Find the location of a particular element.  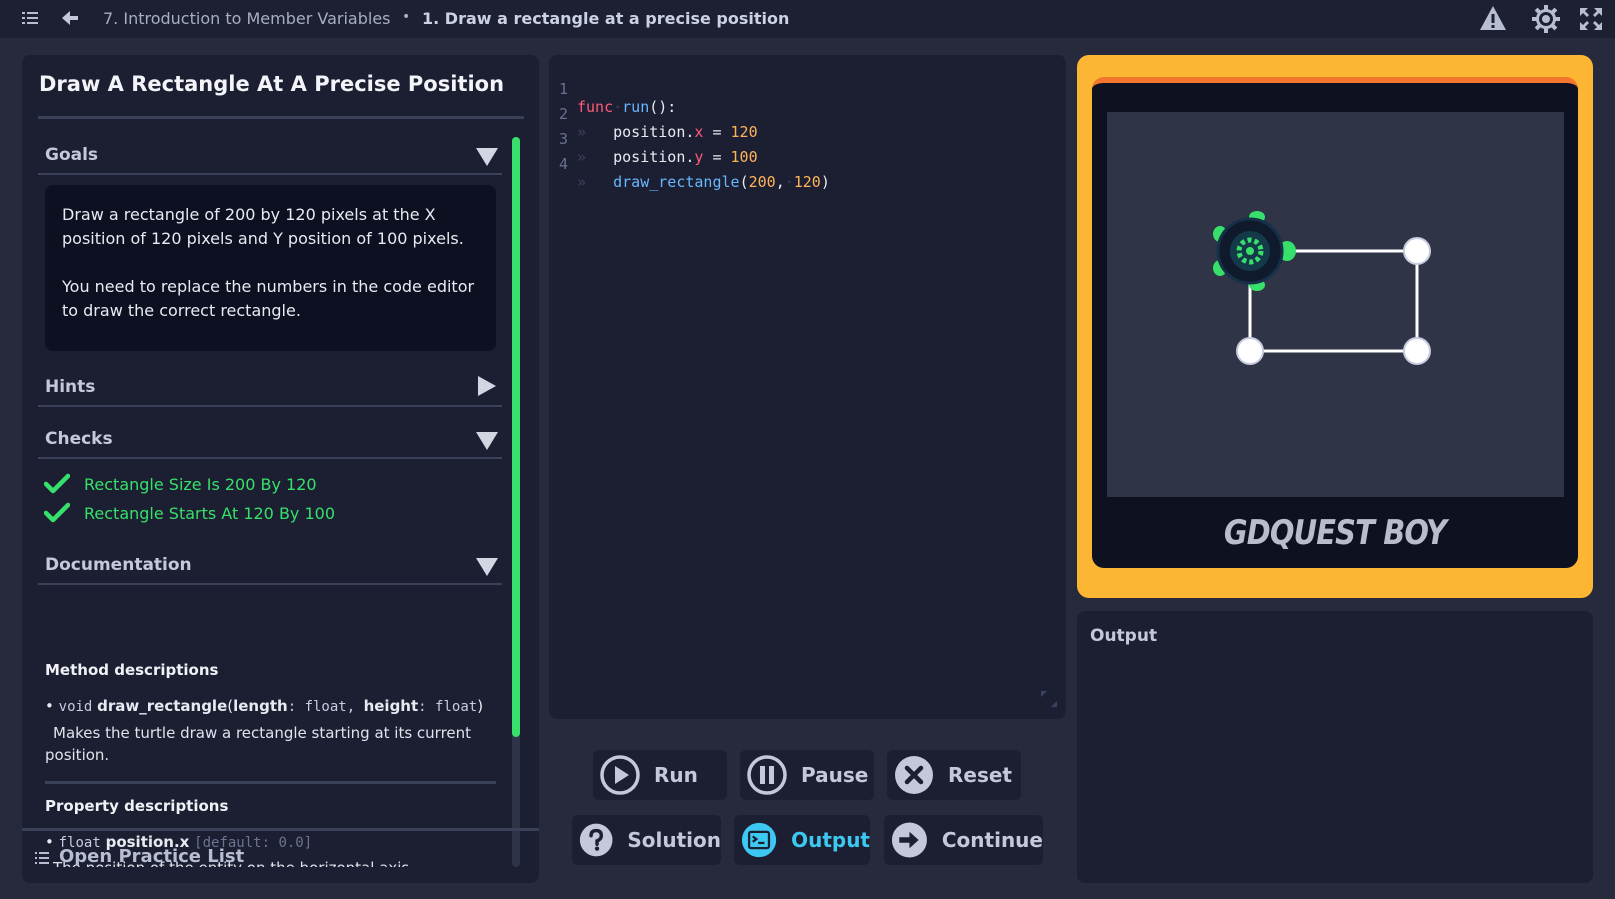

check-item: Rectangle Starts At 120 By 100 is located at coordinates (189, 513).